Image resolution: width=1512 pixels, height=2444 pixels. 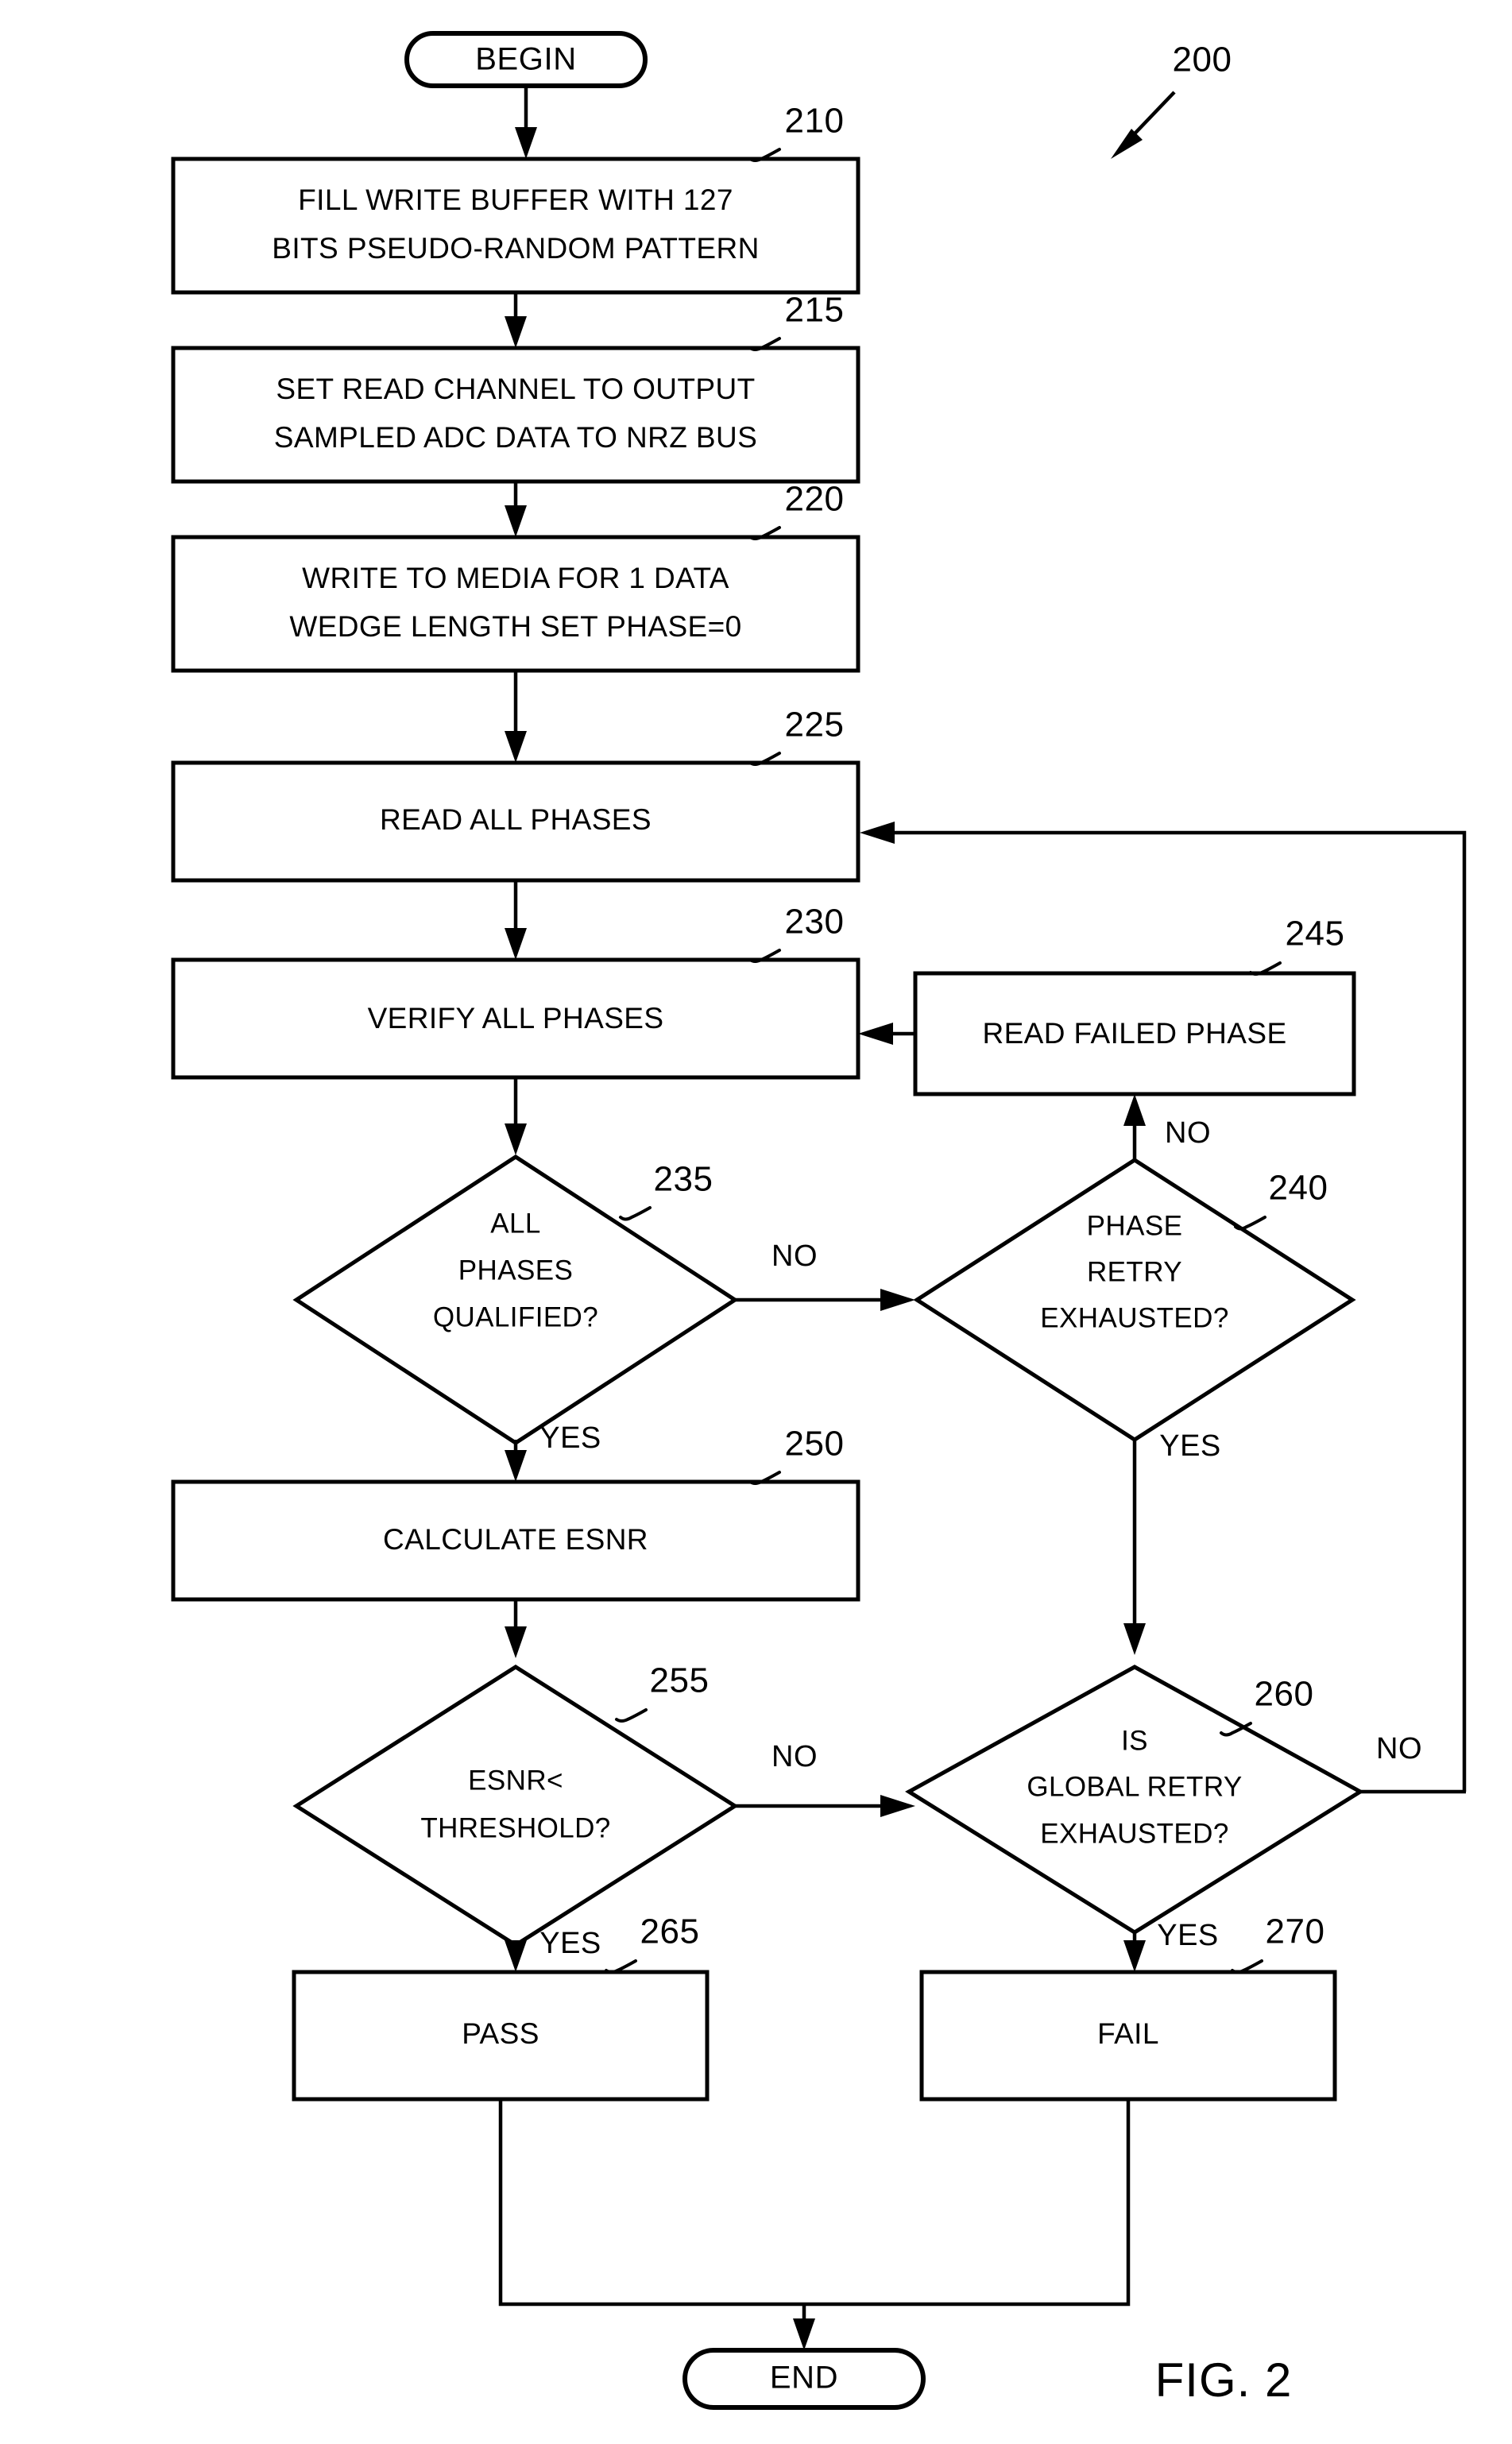 I want to click on process-box-210-line2: BITS PSEUDO-RANDOM PATTERN, so click(x=515, y=249).